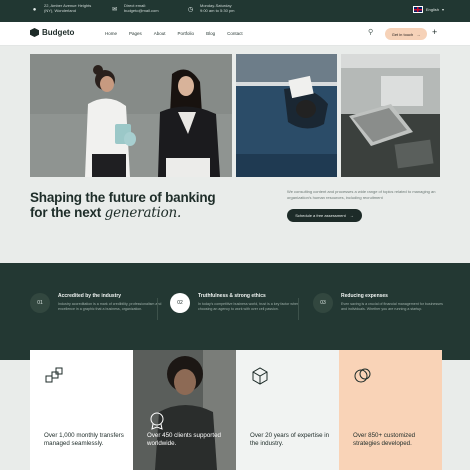 Image resolution: width=470 pixels, height=470 pixels. I want to click on menu-plus-icon: +, so click(434, 32).